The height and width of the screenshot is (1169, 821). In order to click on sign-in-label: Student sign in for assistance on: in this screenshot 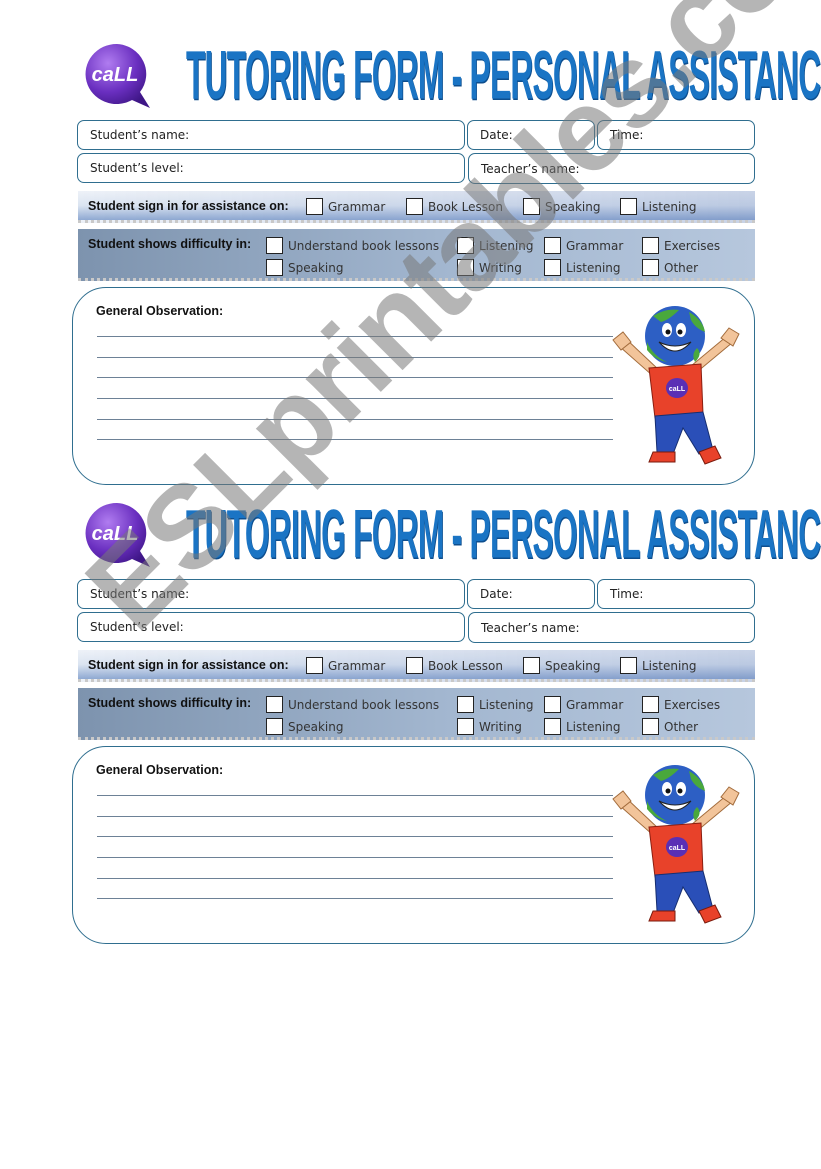, I will do `click(188, 206)`.